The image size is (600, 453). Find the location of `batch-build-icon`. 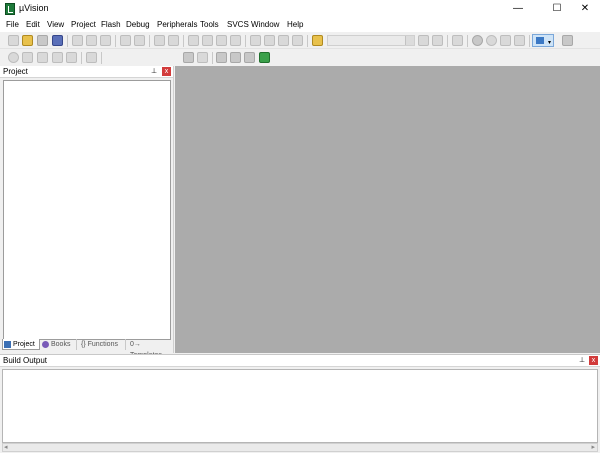

batch-build-icon is located at coordinates (57, 57).